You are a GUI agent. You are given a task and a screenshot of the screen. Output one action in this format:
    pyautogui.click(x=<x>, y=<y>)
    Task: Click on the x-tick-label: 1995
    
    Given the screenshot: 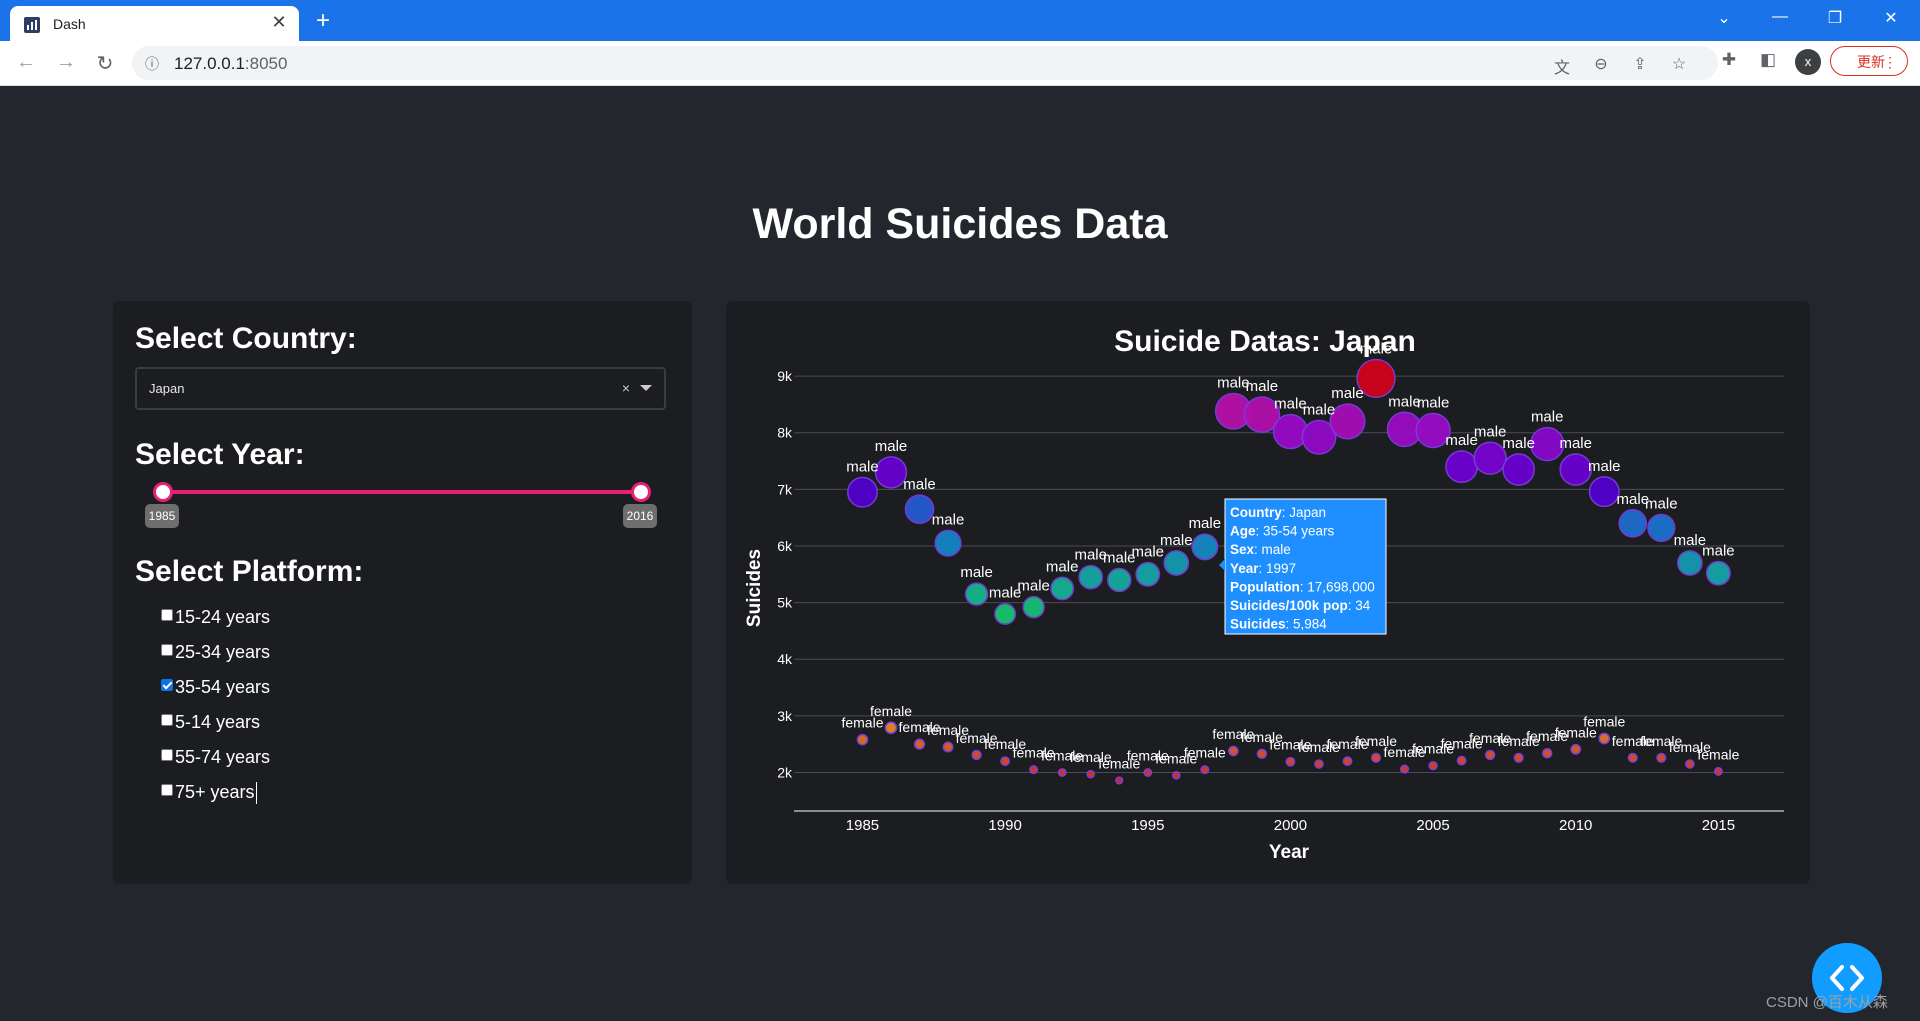 What is the action you would take?
    pyautogui.click(x=1147, y=825)
    